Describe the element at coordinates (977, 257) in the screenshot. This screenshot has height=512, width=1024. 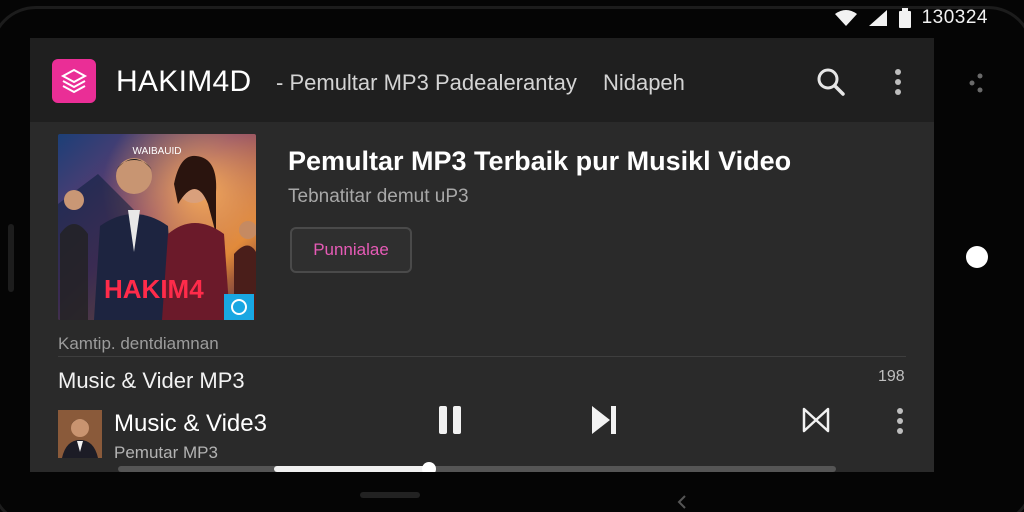
I see `side-round-button` at that location.